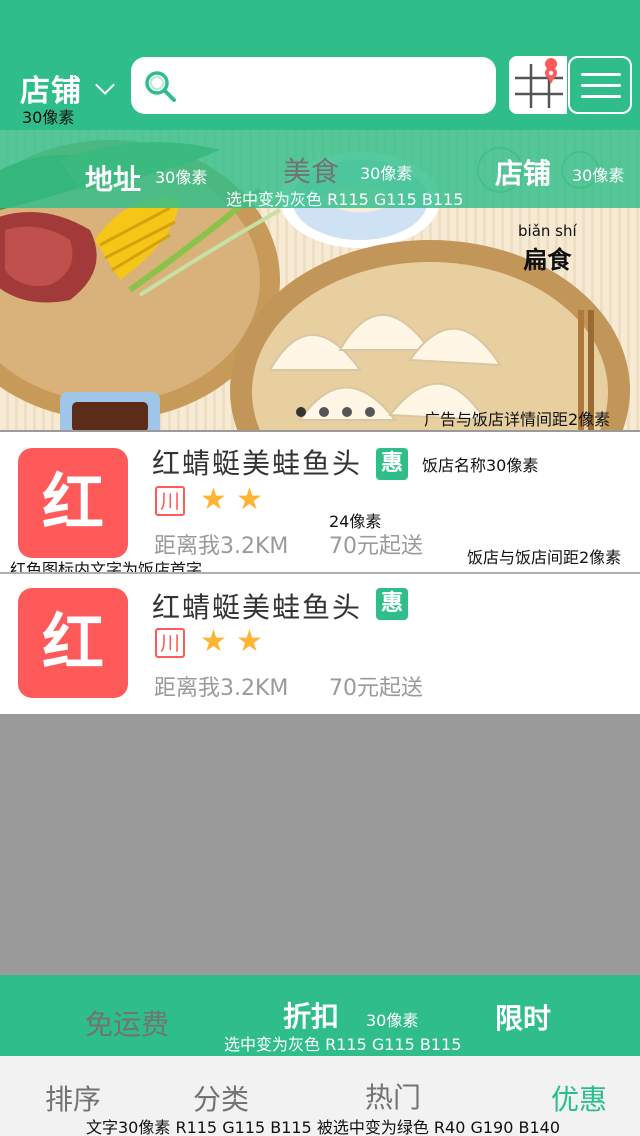  I want to click on filter-color-note: 选中变为灰色 R115 G115 B115, so click(343, 1044).